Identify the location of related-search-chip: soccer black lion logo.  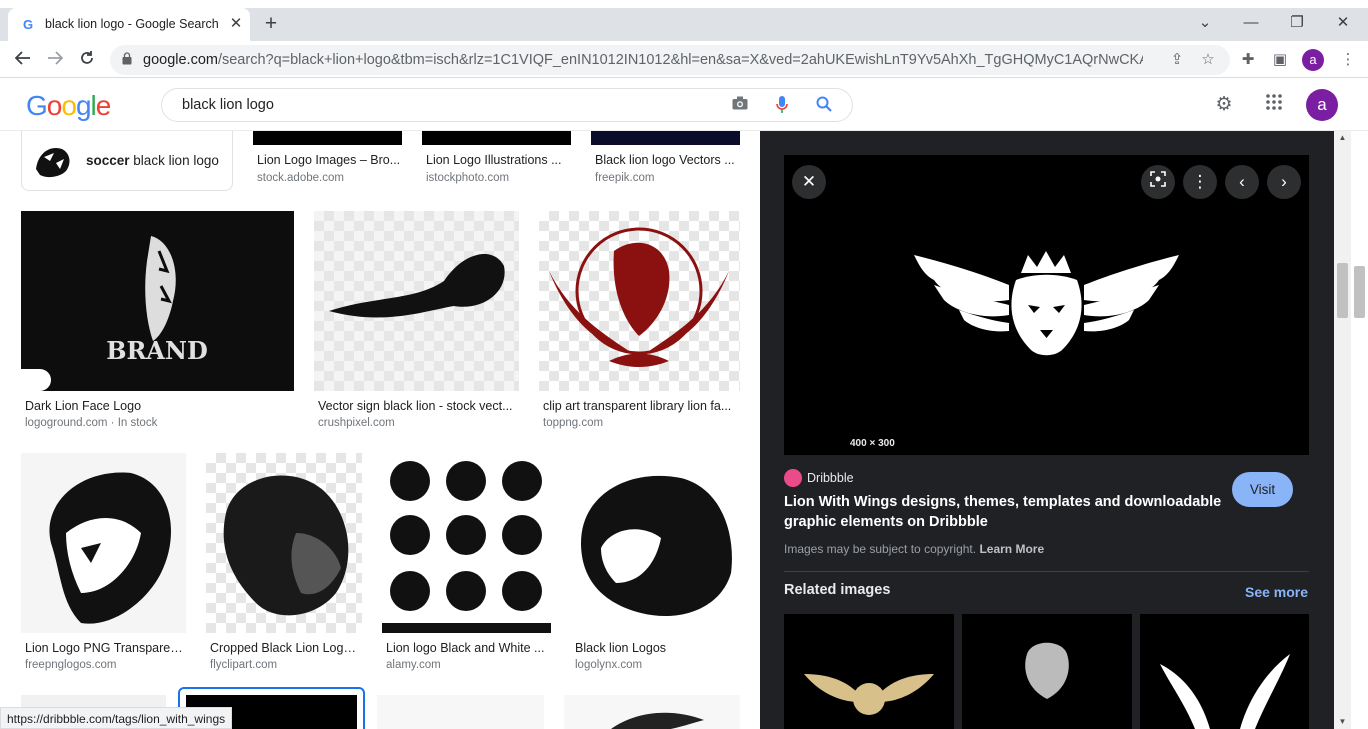
(127, 161).